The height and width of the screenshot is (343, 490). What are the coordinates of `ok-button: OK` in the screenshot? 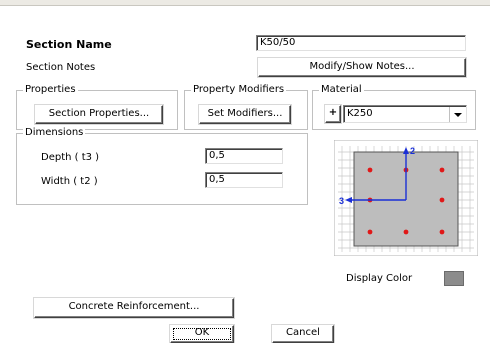 It's located at (202, 334).